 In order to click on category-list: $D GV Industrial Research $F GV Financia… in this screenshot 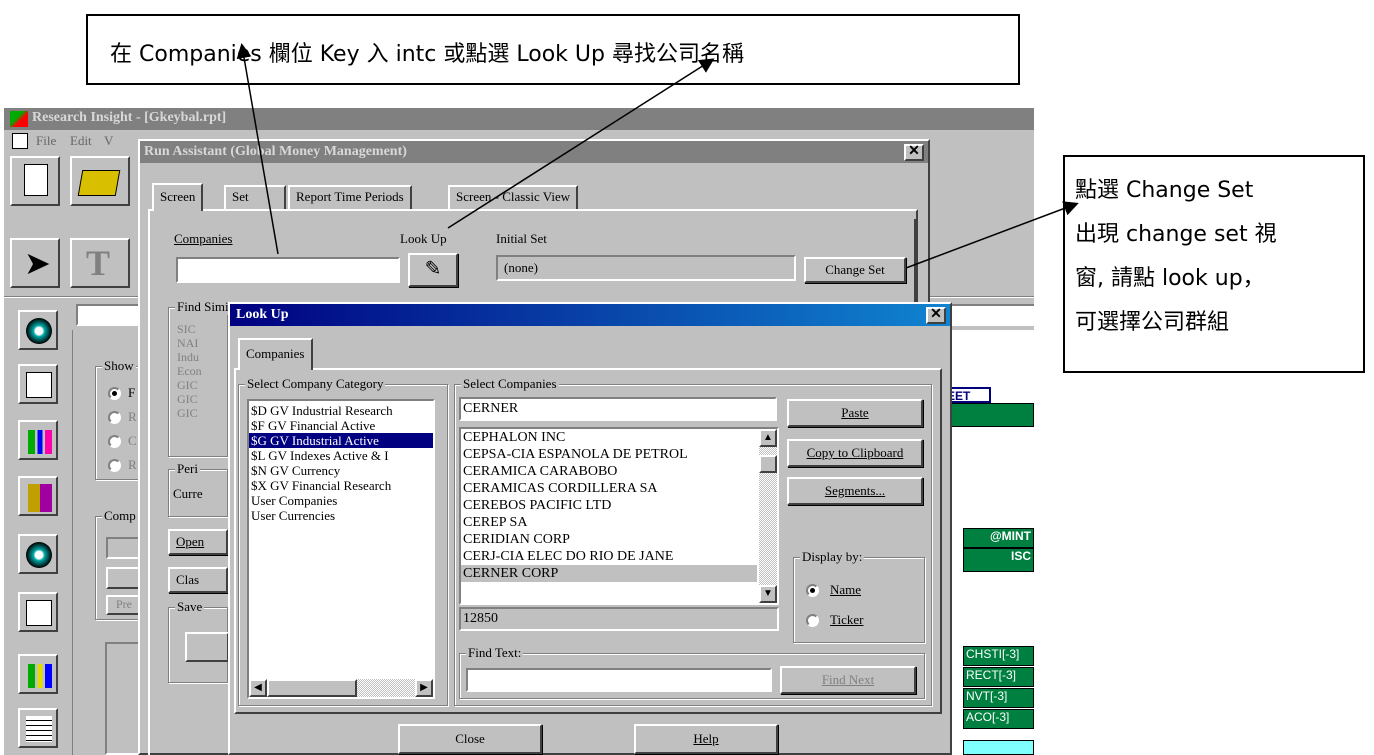, I will do `click(341, 549)`.